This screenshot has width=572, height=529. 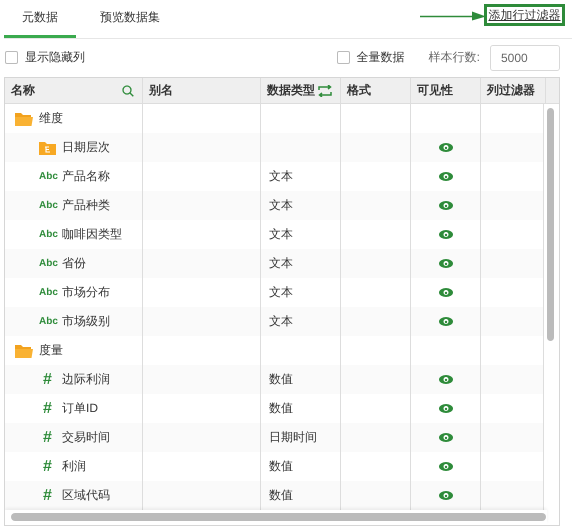 I want to click on field-name: 度量, so click(x=51, y=350).